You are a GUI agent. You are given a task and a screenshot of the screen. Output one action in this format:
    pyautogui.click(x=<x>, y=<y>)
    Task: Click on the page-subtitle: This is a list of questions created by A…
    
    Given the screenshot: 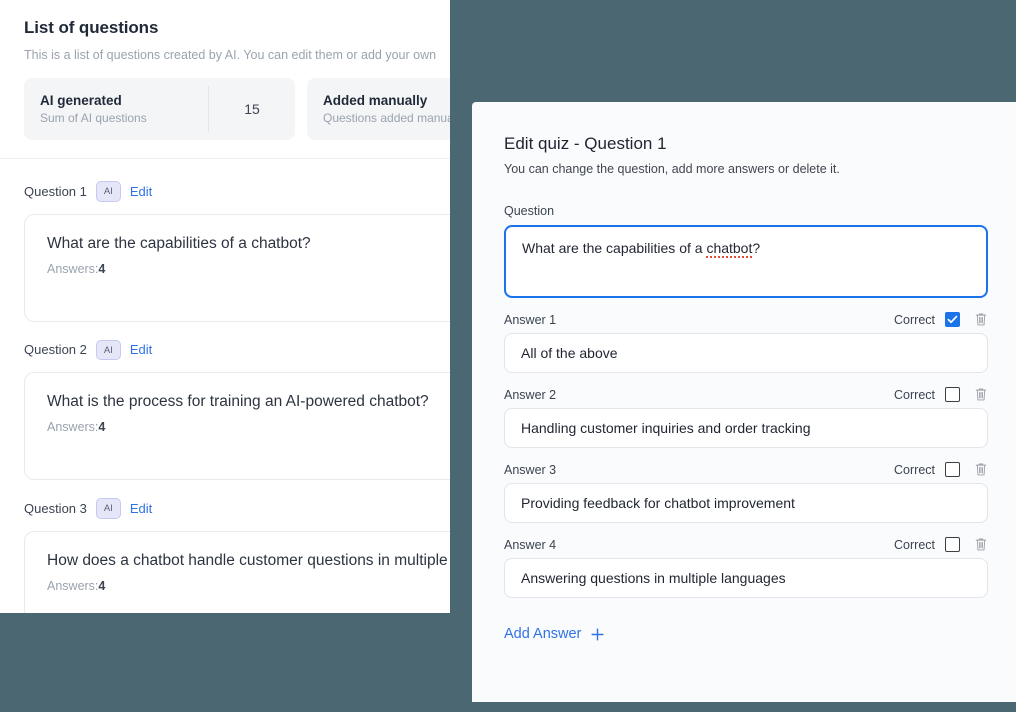 What is the action you would take?
    pyautogui.click(x=230, y=55)
    